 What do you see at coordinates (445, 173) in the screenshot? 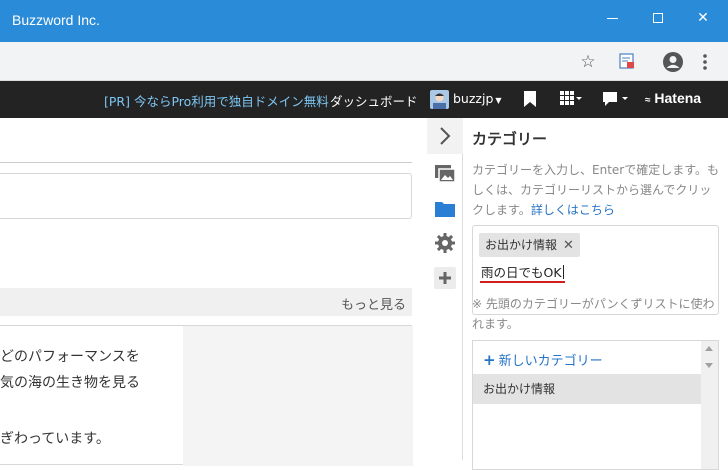
I see `images-icon` at bounding box center [445, 173].